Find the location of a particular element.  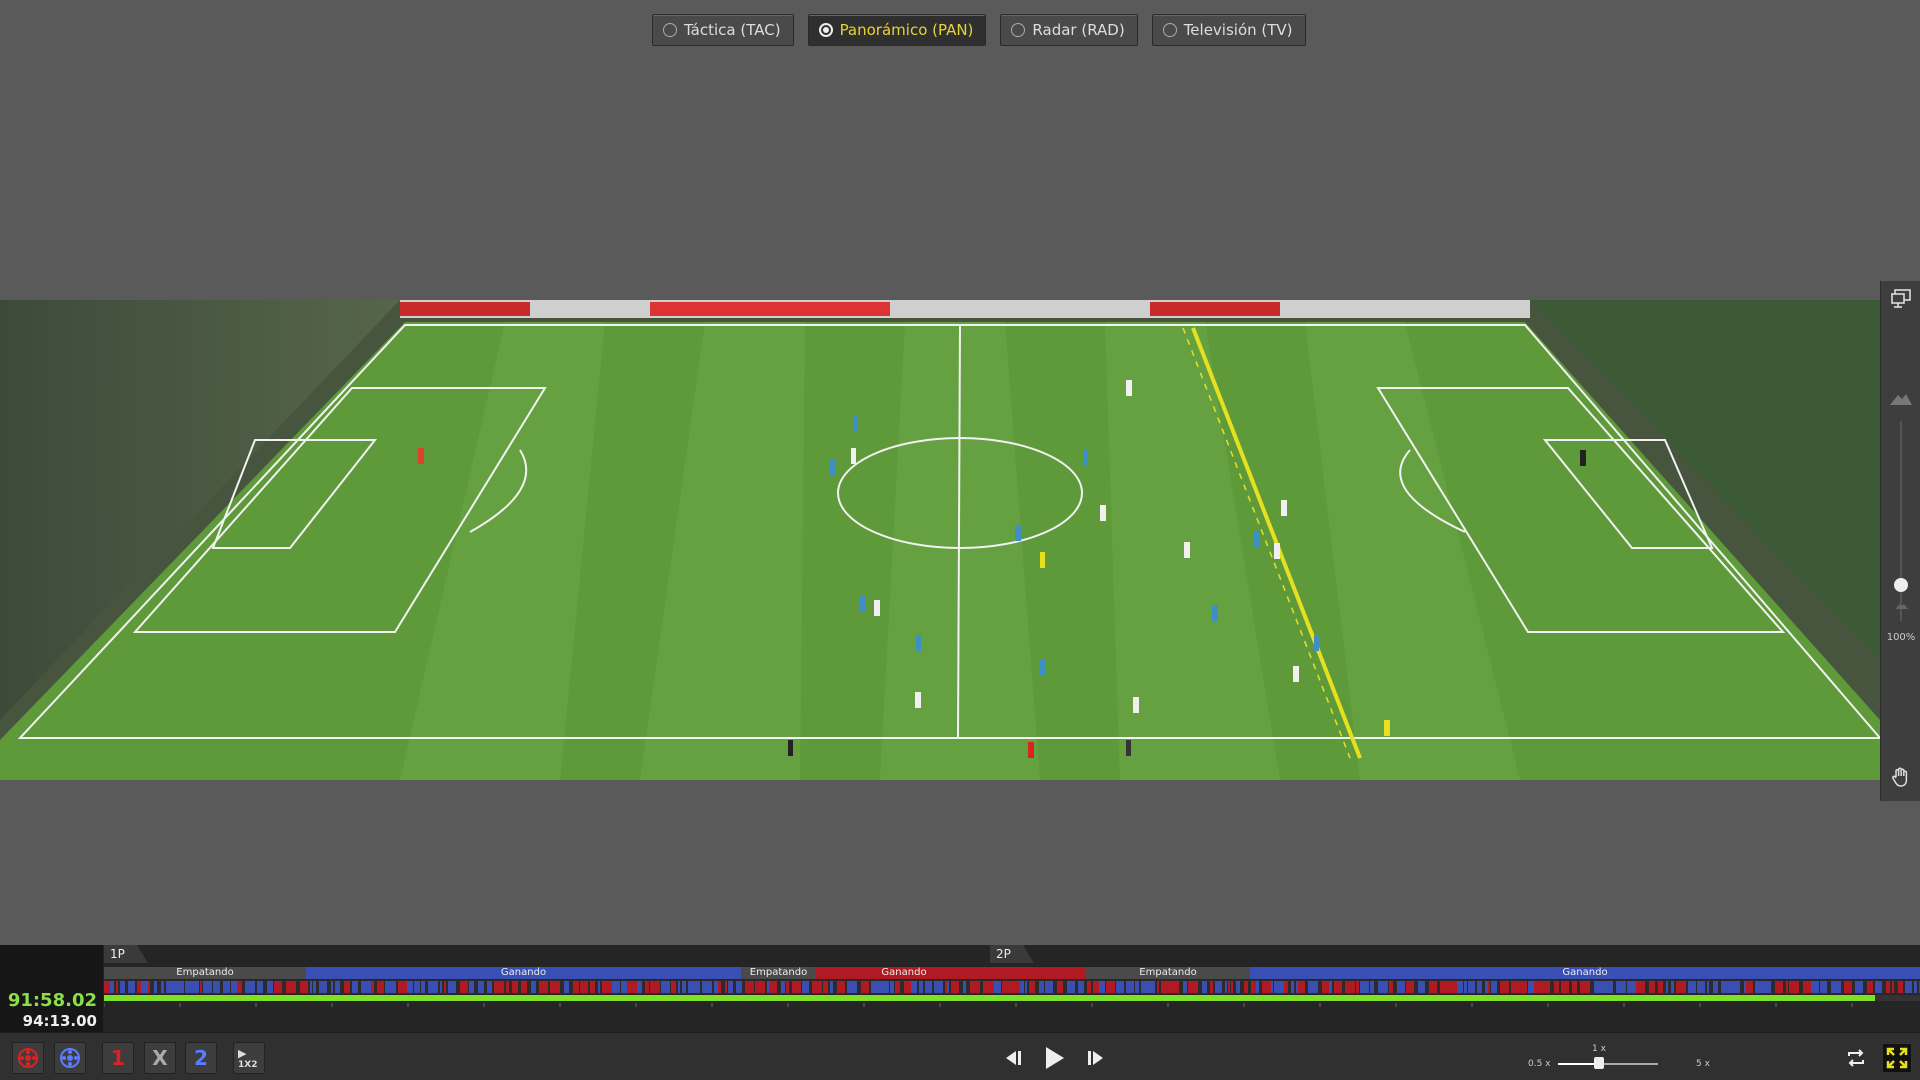

play-button is located at coordinates (1054, 1058).